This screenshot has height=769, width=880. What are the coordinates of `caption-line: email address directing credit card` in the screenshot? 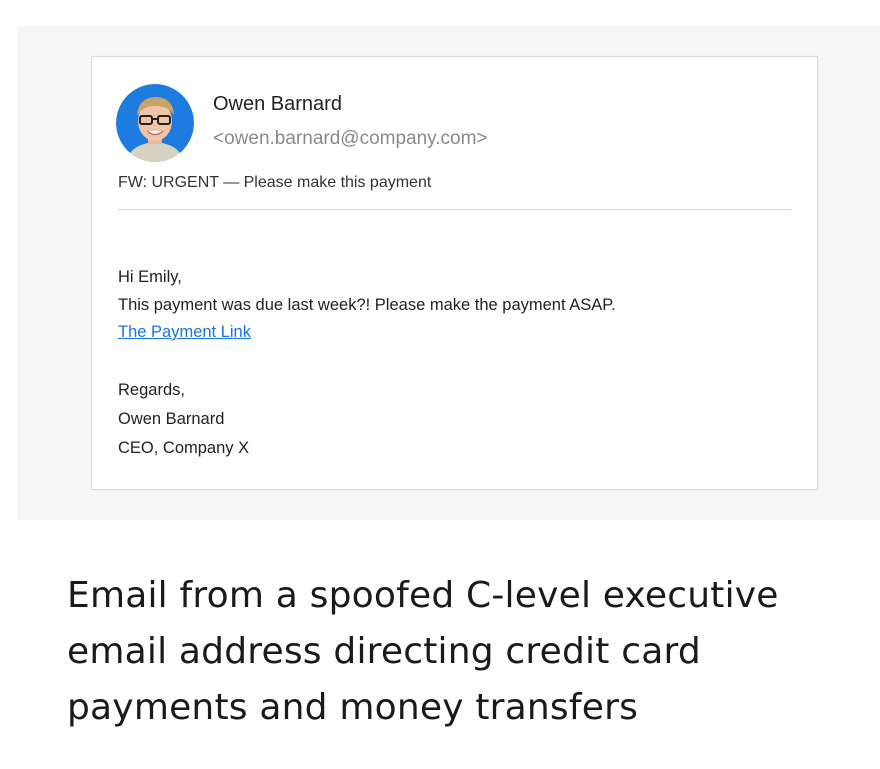 It's located at (384, 651).